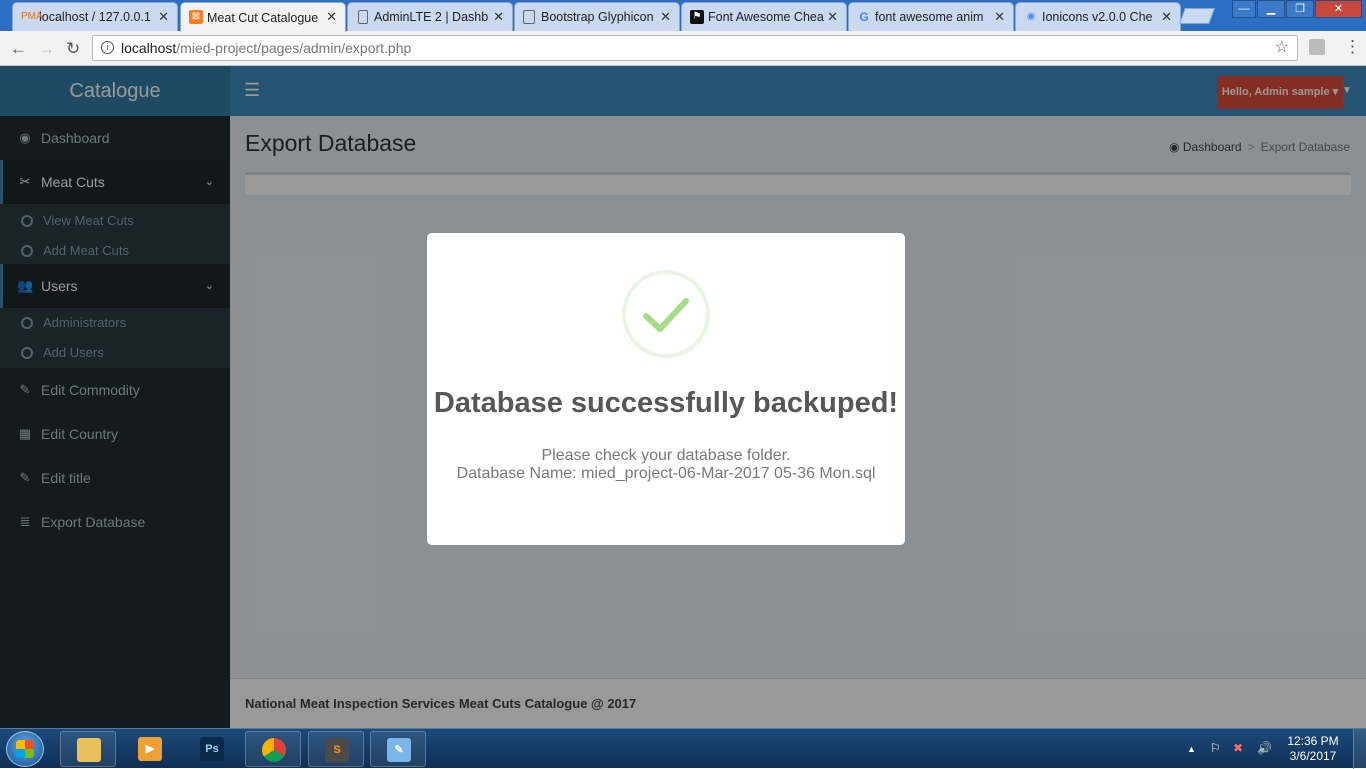 The image size is (1366, 769). I want to click on browser-tab: G font awesome anim ✕, so click(931, 16).